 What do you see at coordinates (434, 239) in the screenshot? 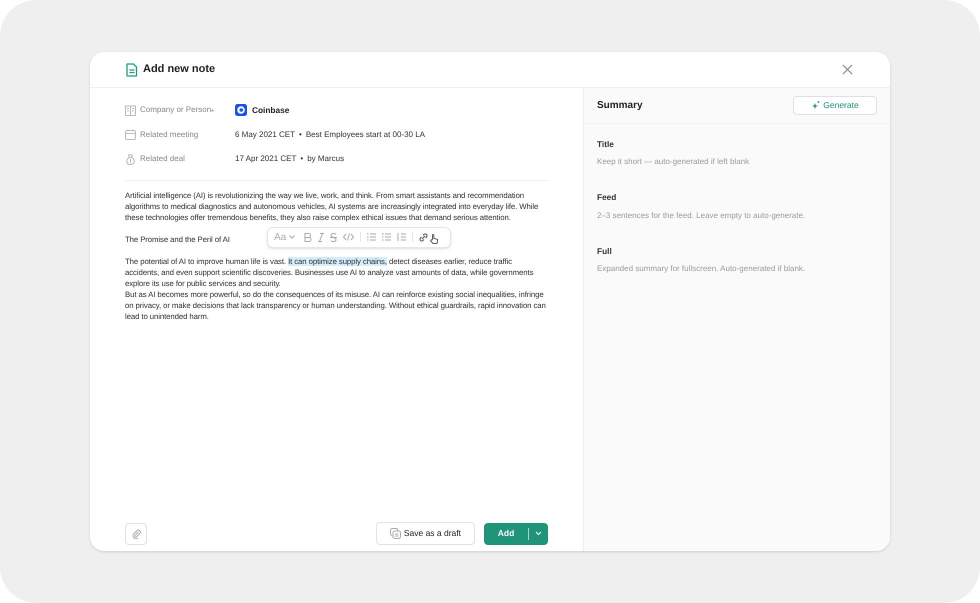
I see `hand-cursor-icon` at bounding box center [434, 239].